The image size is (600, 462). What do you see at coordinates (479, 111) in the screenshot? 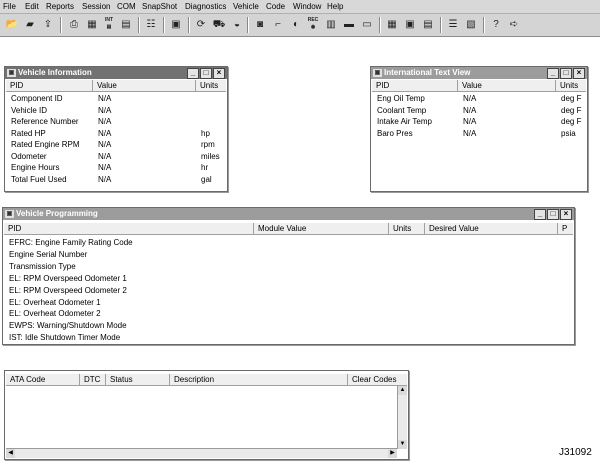
I see `table-row: Coolant Temp N/A deg F` at bounding box center [479, 111].